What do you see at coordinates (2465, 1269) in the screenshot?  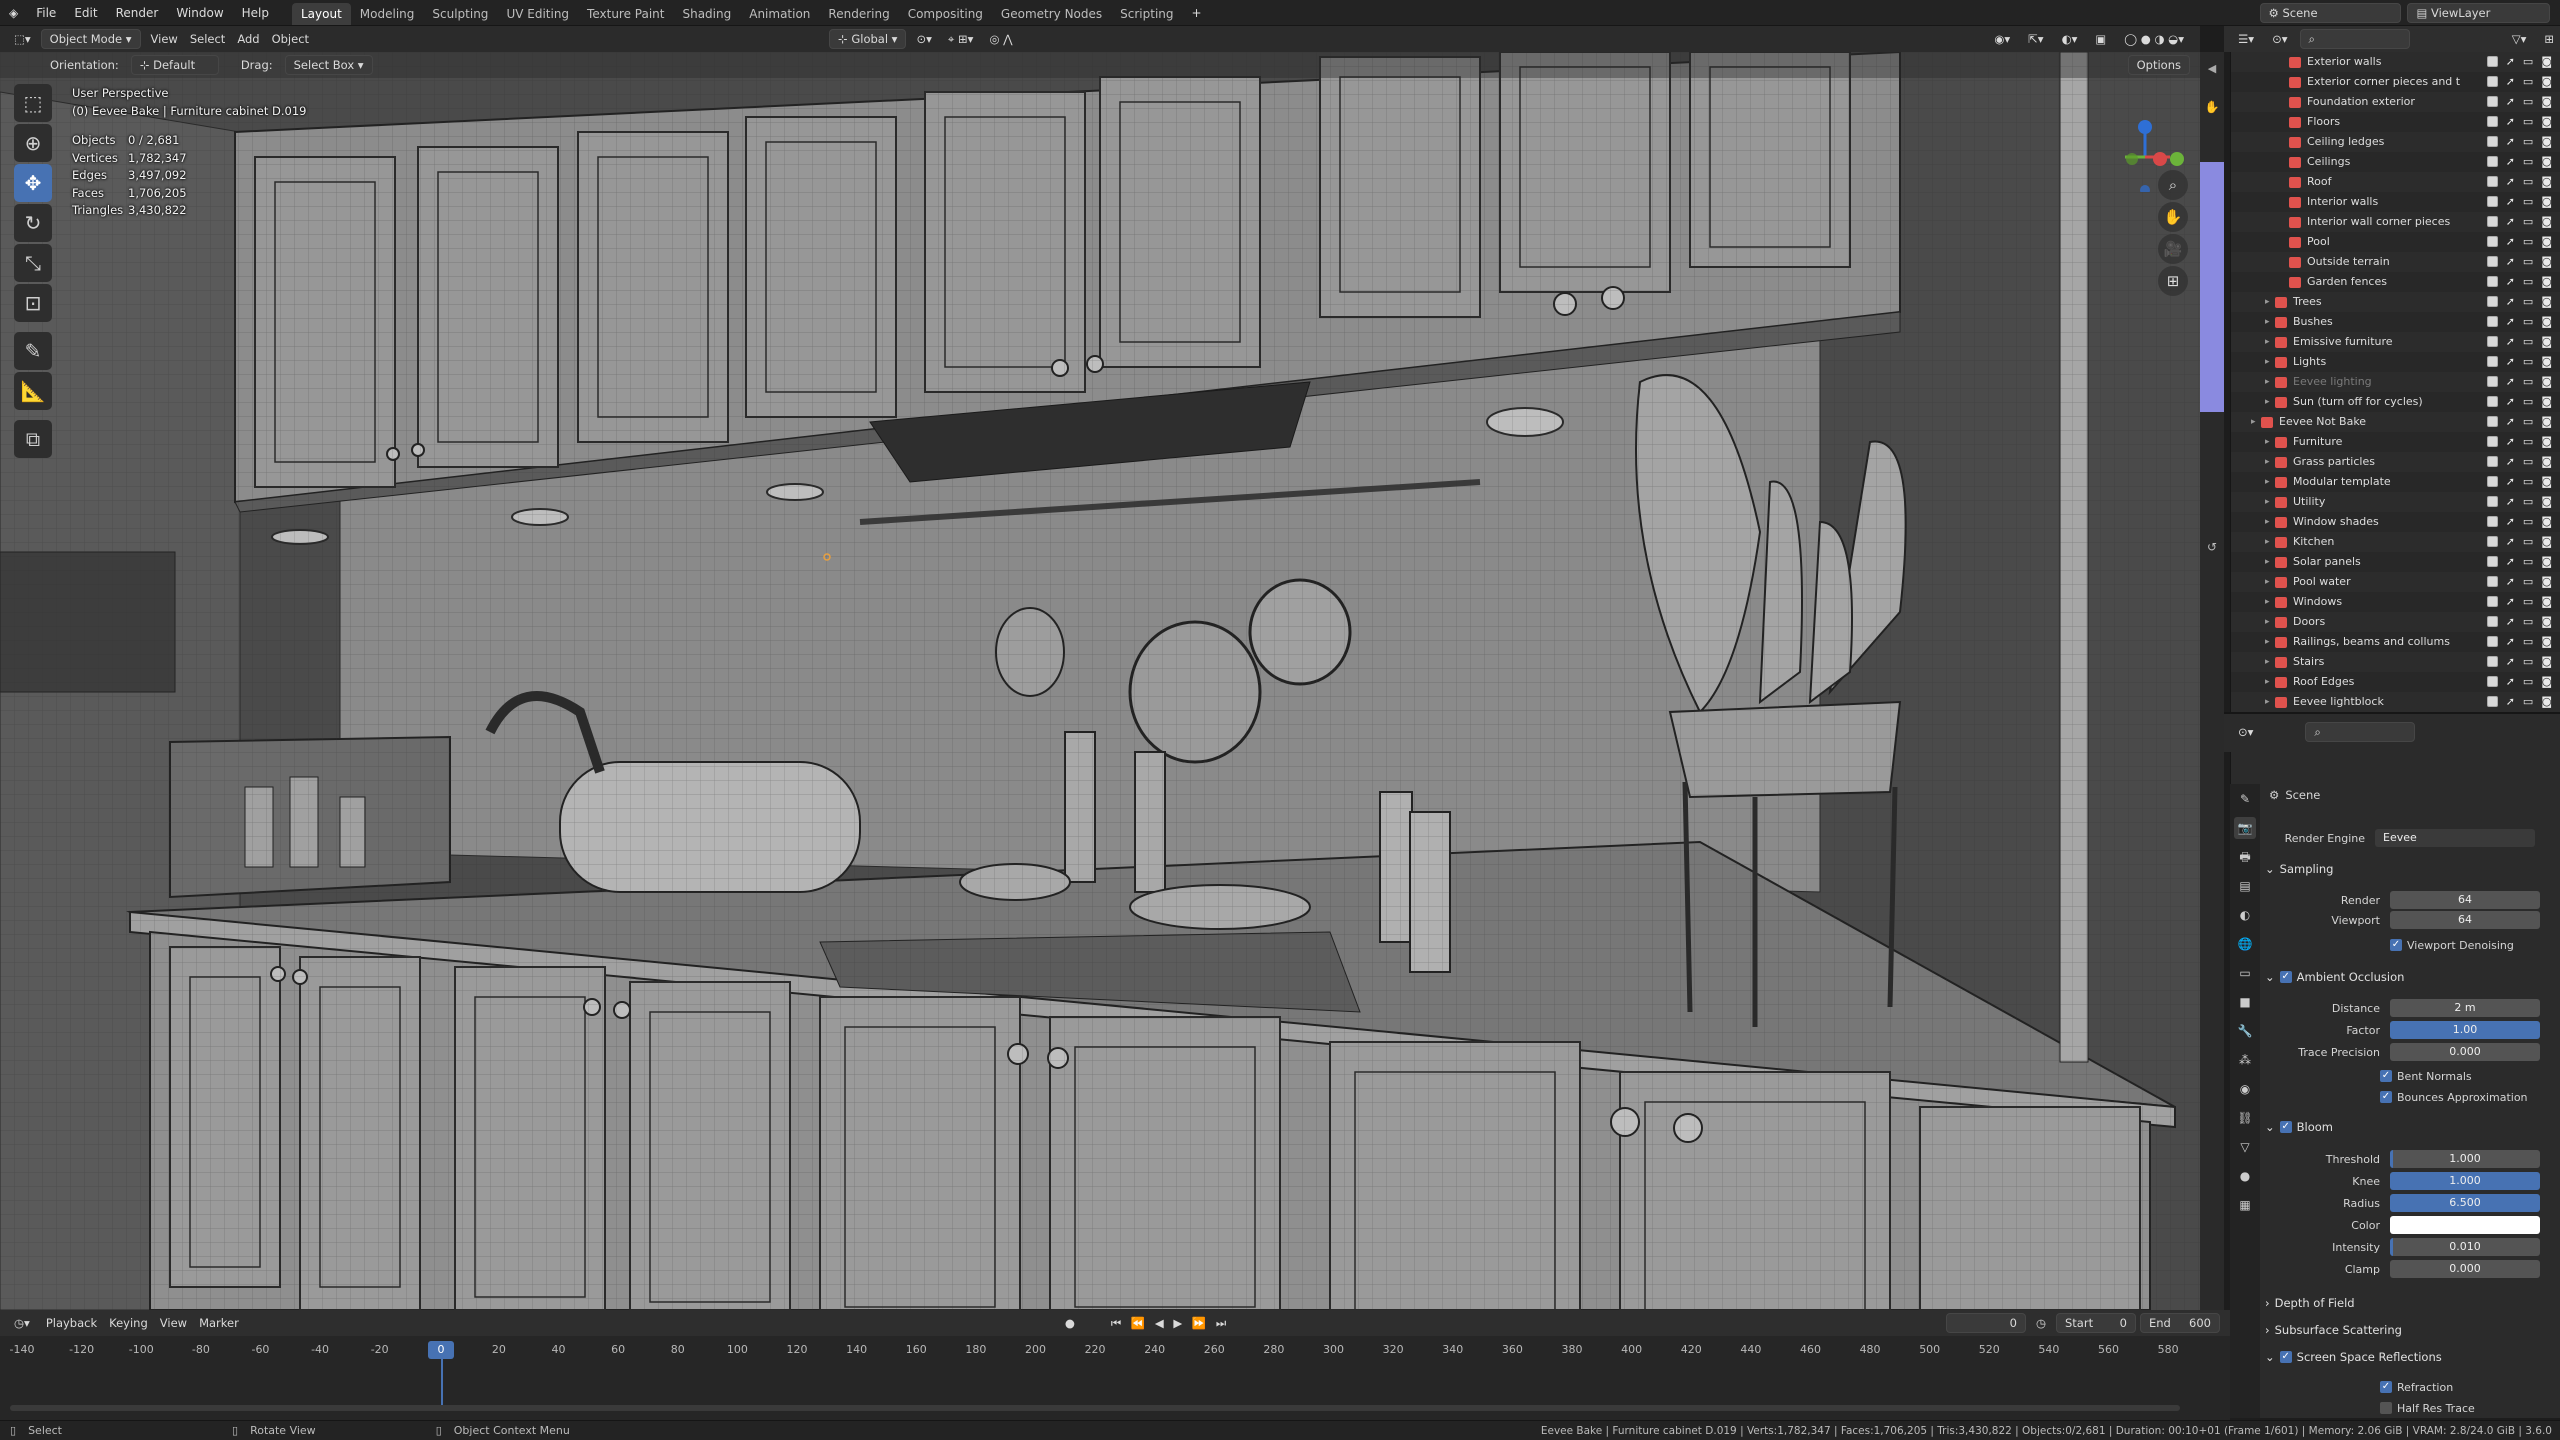 I see `bloom-clamp-field: 0.000` at bounding box center [2465, 1269].